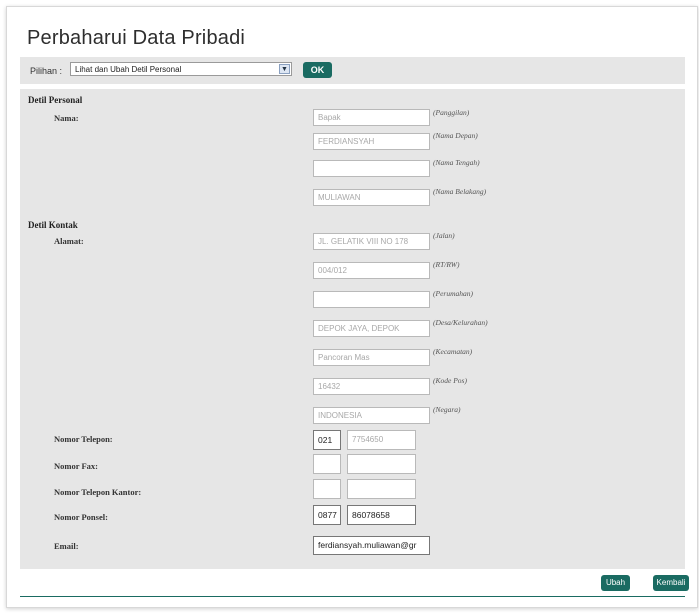 The height and width of the screenshot is (613, 699). Describe the element at coordinates (83, 439) in the screenshot. I see `telepon-label: Nomor Telepon:` at that location.